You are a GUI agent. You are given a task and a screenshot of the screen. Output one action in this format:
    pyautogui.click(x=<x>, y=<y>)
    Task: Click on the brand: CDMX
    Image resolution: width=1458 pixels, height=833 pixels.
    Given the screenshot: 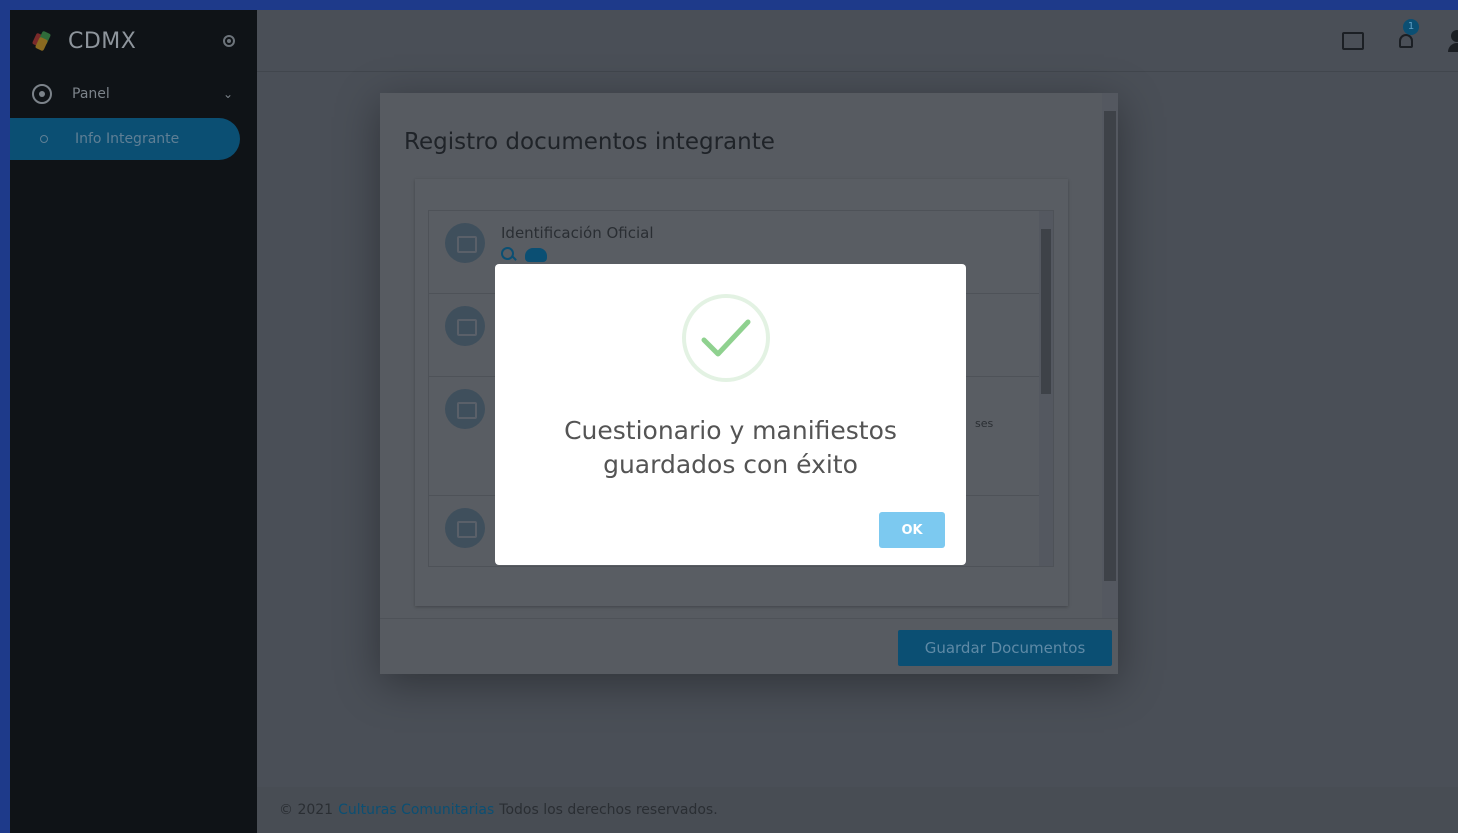 What is the action you would take?
    pyautogui.click(x=133, y=41)
    